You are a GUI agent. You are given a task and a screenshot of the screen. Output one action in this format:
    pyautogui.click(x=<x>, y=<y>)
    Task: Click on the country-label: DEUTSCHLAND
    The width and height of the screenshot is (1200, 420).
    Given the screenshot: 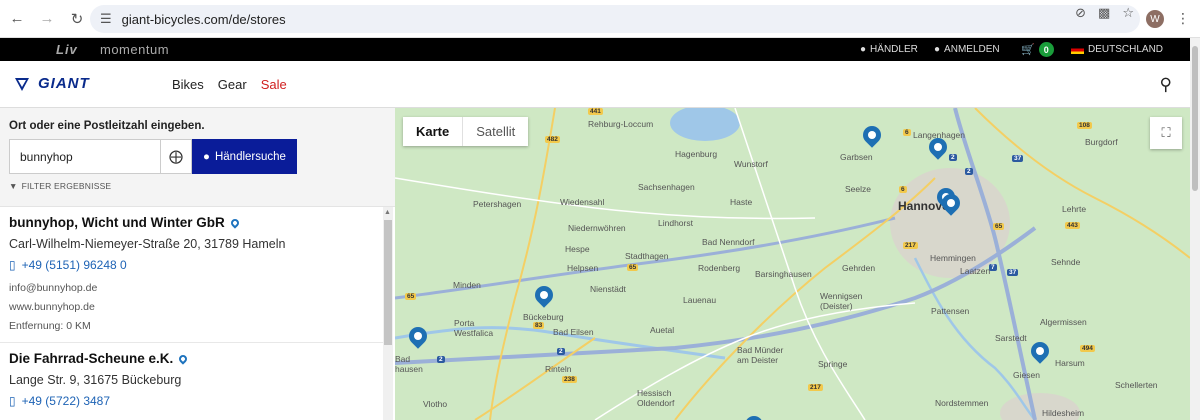 What is the action you would take?
    pyautogui.click(x=1126, y=49)
    